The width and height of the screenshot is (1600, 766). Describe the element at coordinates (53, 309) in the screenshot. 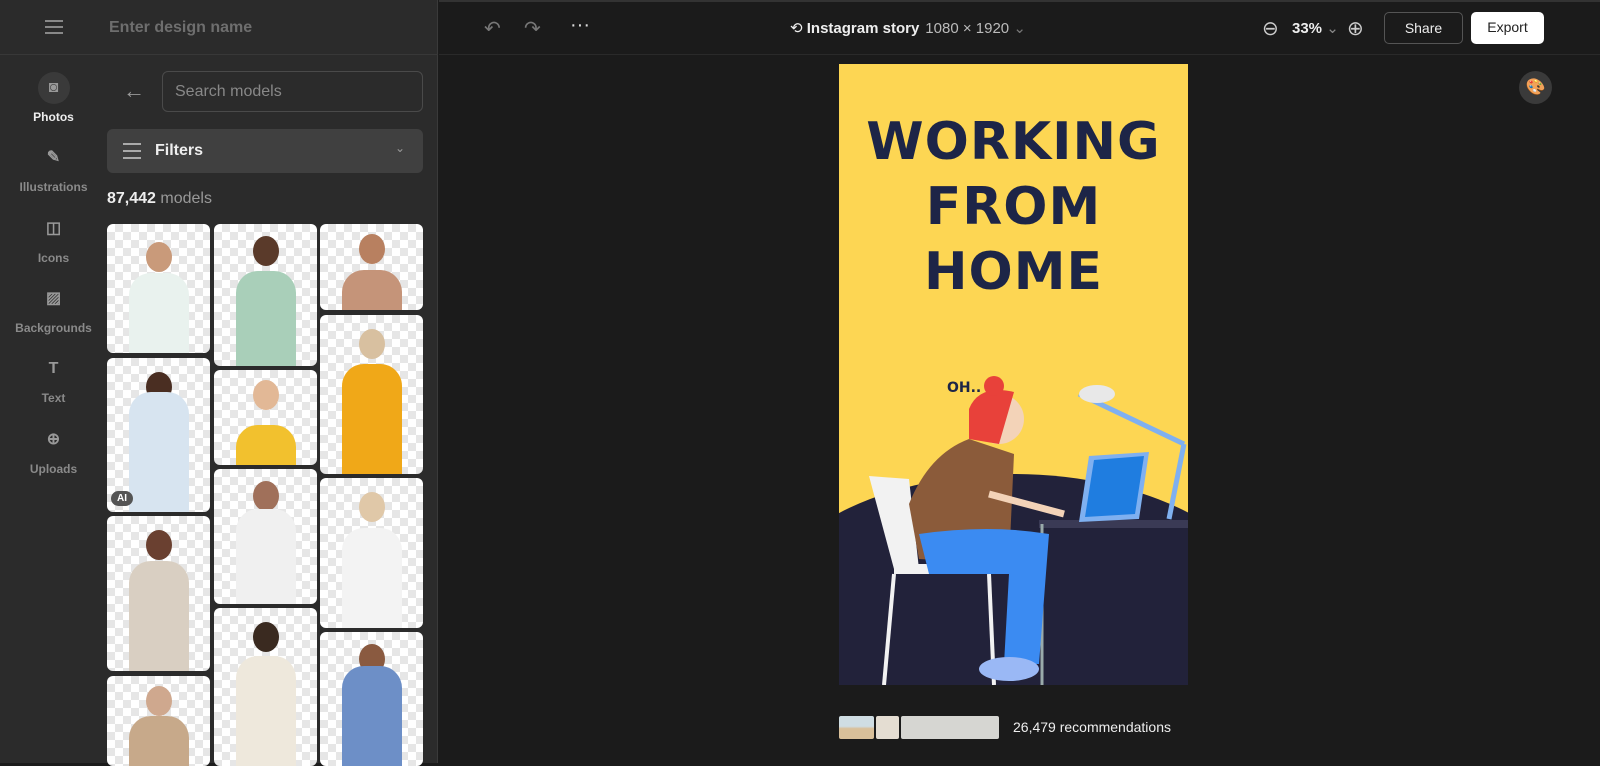

I see `rail-item-backgrounds: ▨ Backgrounds` at that location.